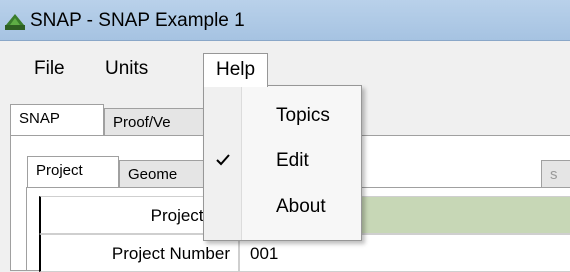 The height and width of the screenshot is (272, 570). Describe the element at coordinates (73, 172) in the screenshot. I see `tab-project: Project` at that location.